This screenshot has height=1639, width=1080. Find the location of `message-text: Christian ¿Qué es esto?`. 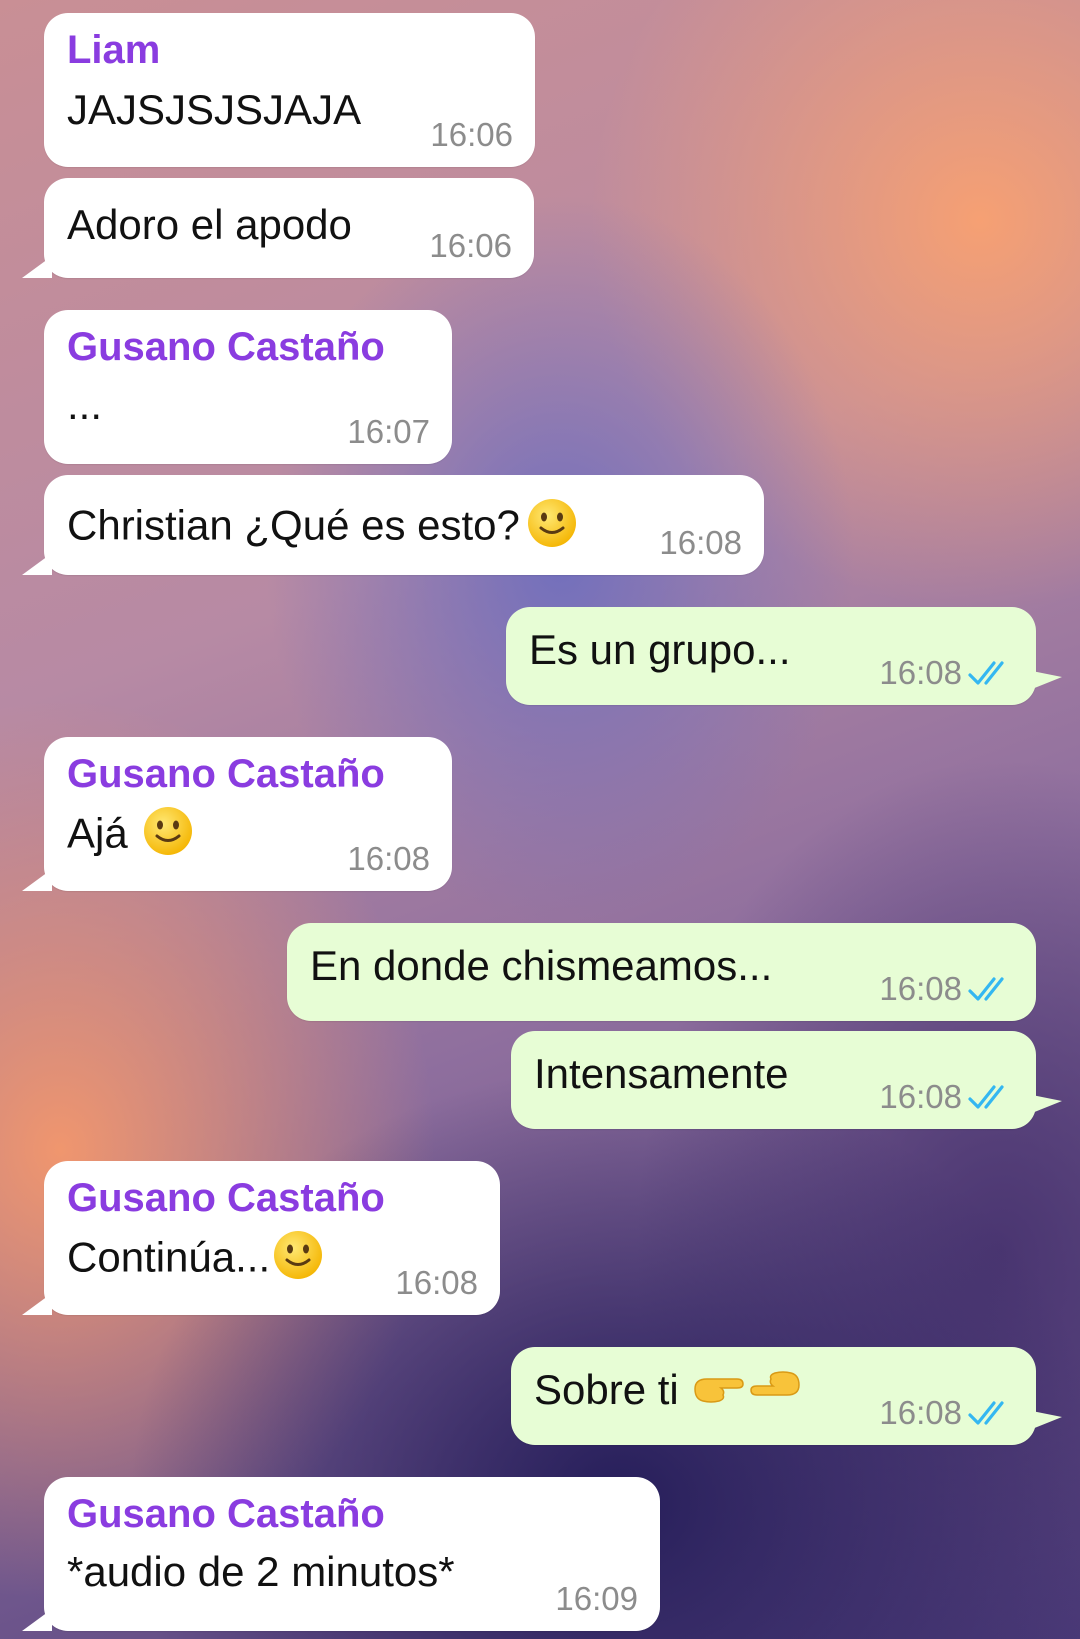

message-text: Christian ¿Qué es esto? is located at coordinates (404, 528).